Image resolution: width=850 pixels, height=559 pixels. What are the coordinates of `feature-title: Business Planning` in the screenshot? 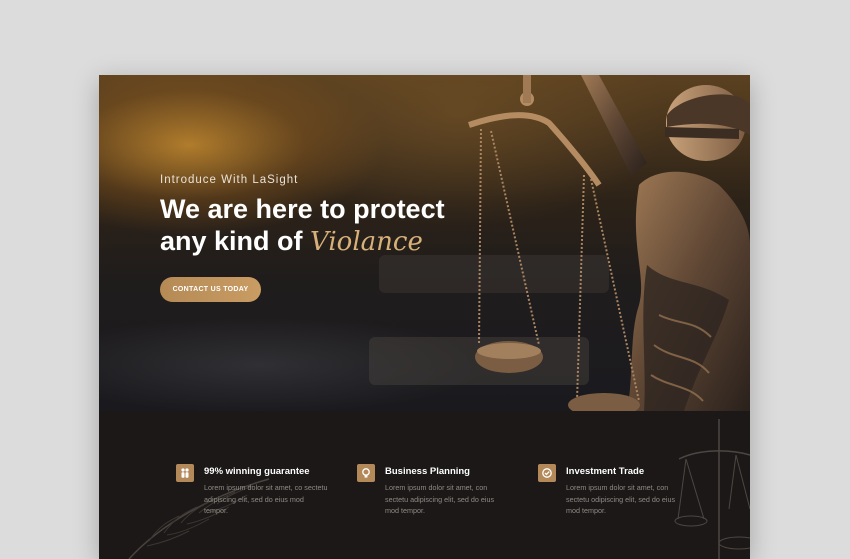 It's located at (427, 471).